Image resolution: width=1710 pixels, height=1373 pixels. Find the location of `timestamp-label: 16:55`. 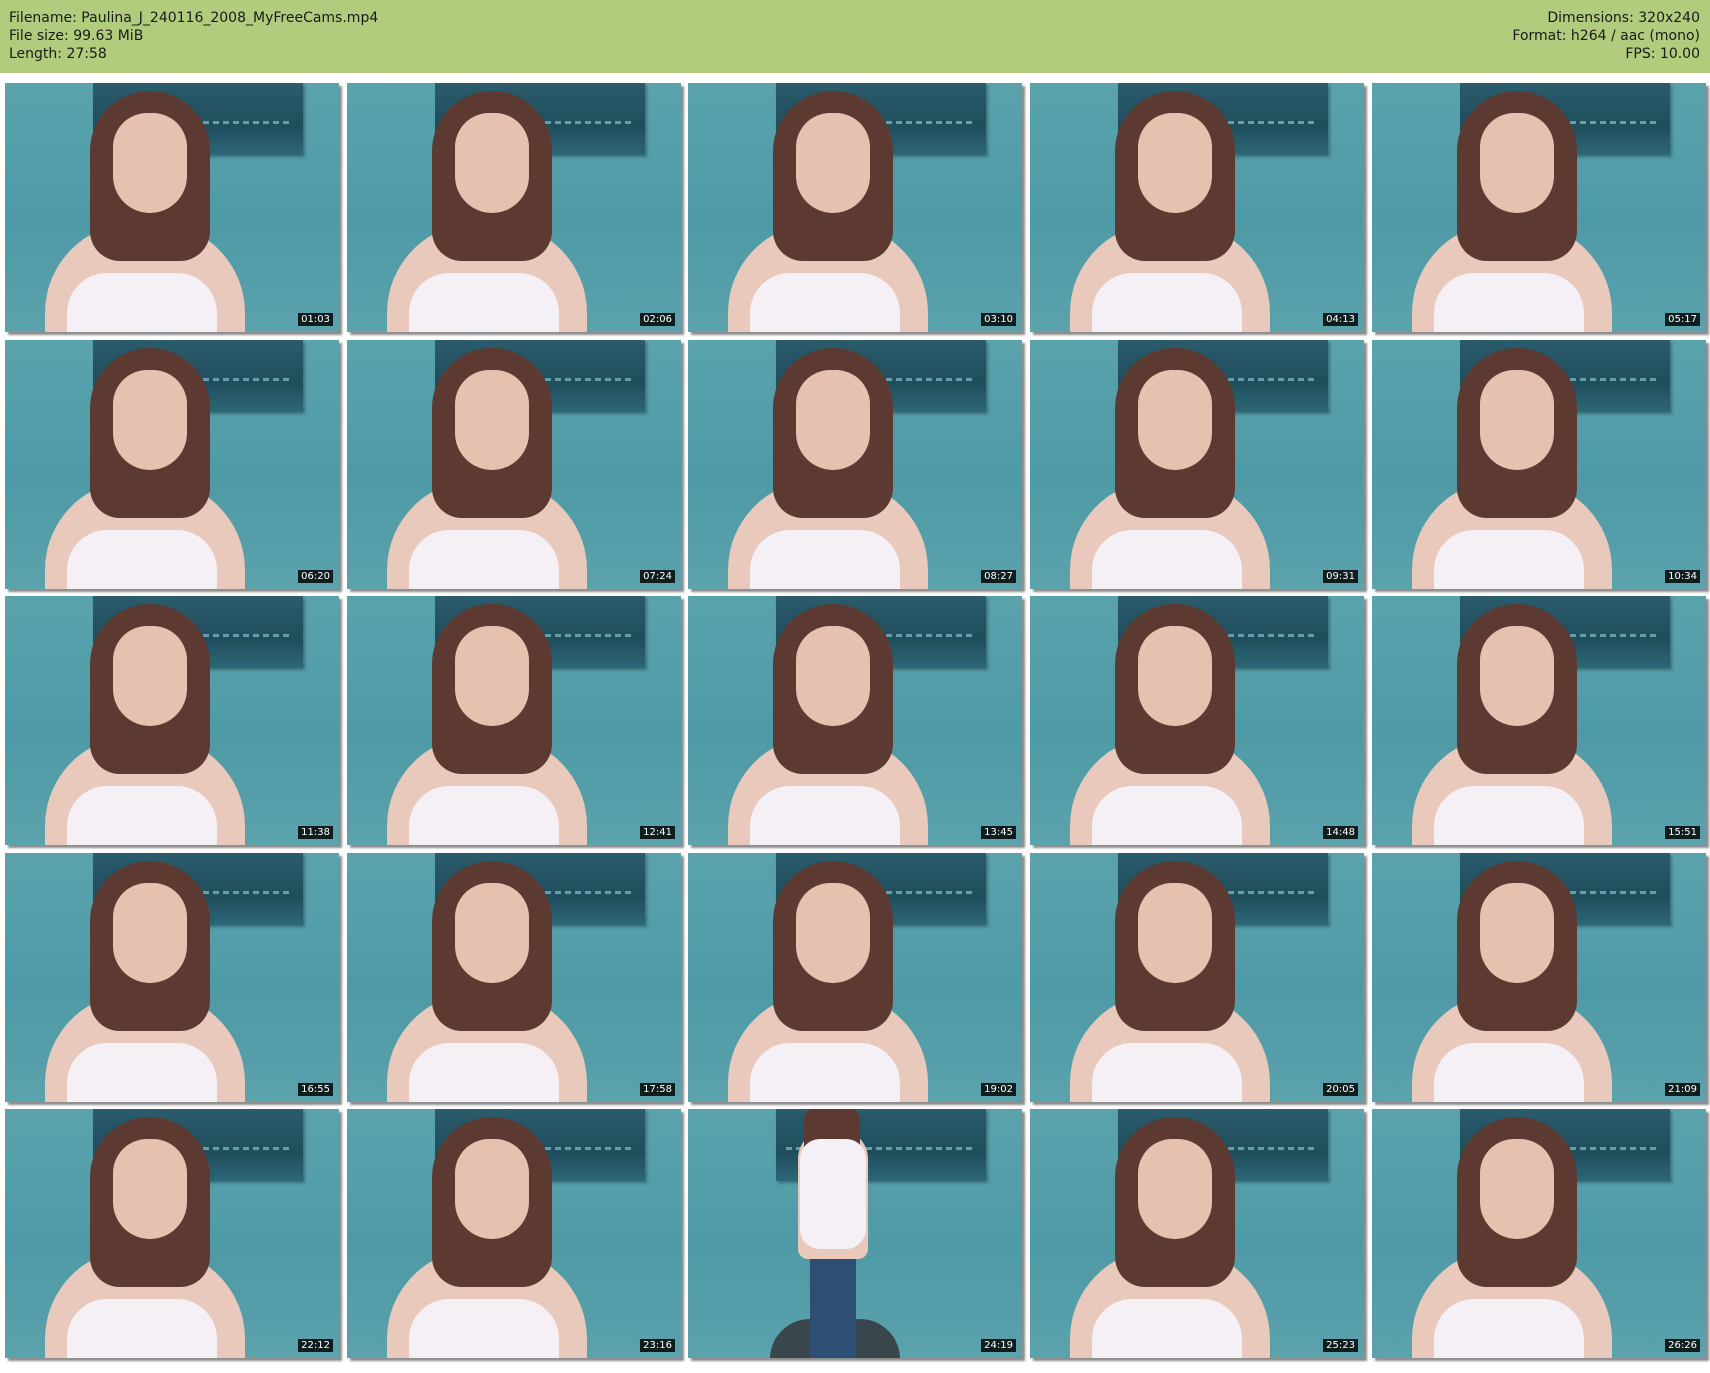

timestamp-label: 16:55 is located at coordinates (315, 1089).